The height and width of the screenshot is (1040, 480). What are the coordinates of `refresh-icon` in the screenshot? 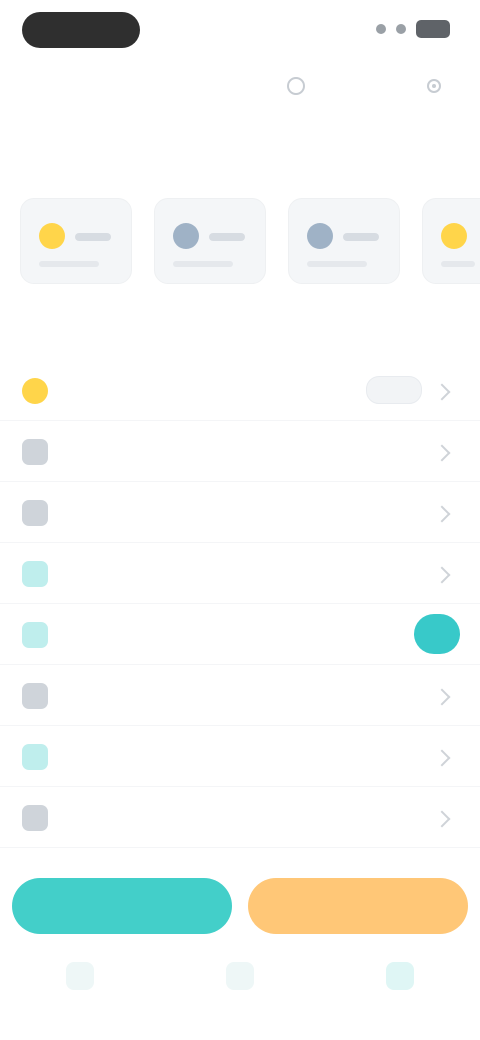 It's located at (296, 86).